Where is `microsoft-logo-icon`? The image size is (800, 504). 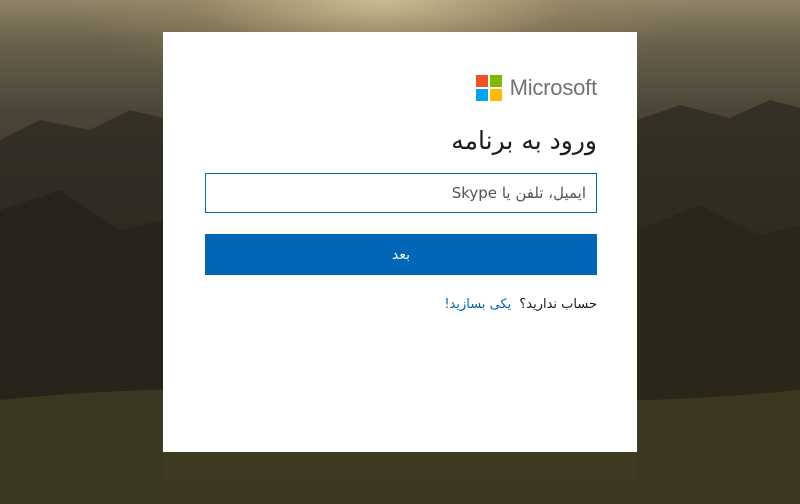
microsoft-logo-icon is located at coordinates (488, 88).